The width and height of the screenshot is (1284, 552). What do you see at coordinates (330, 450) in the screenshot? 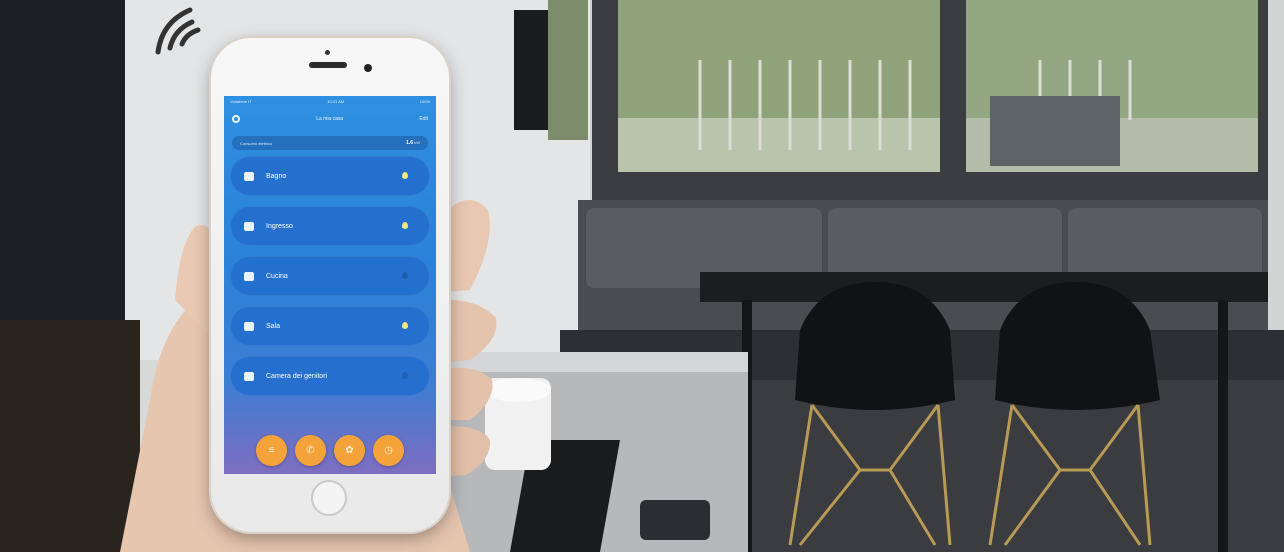
I see `action-dock: ≡ ✆ ✿ ◷` at bounding box center [330, 450].